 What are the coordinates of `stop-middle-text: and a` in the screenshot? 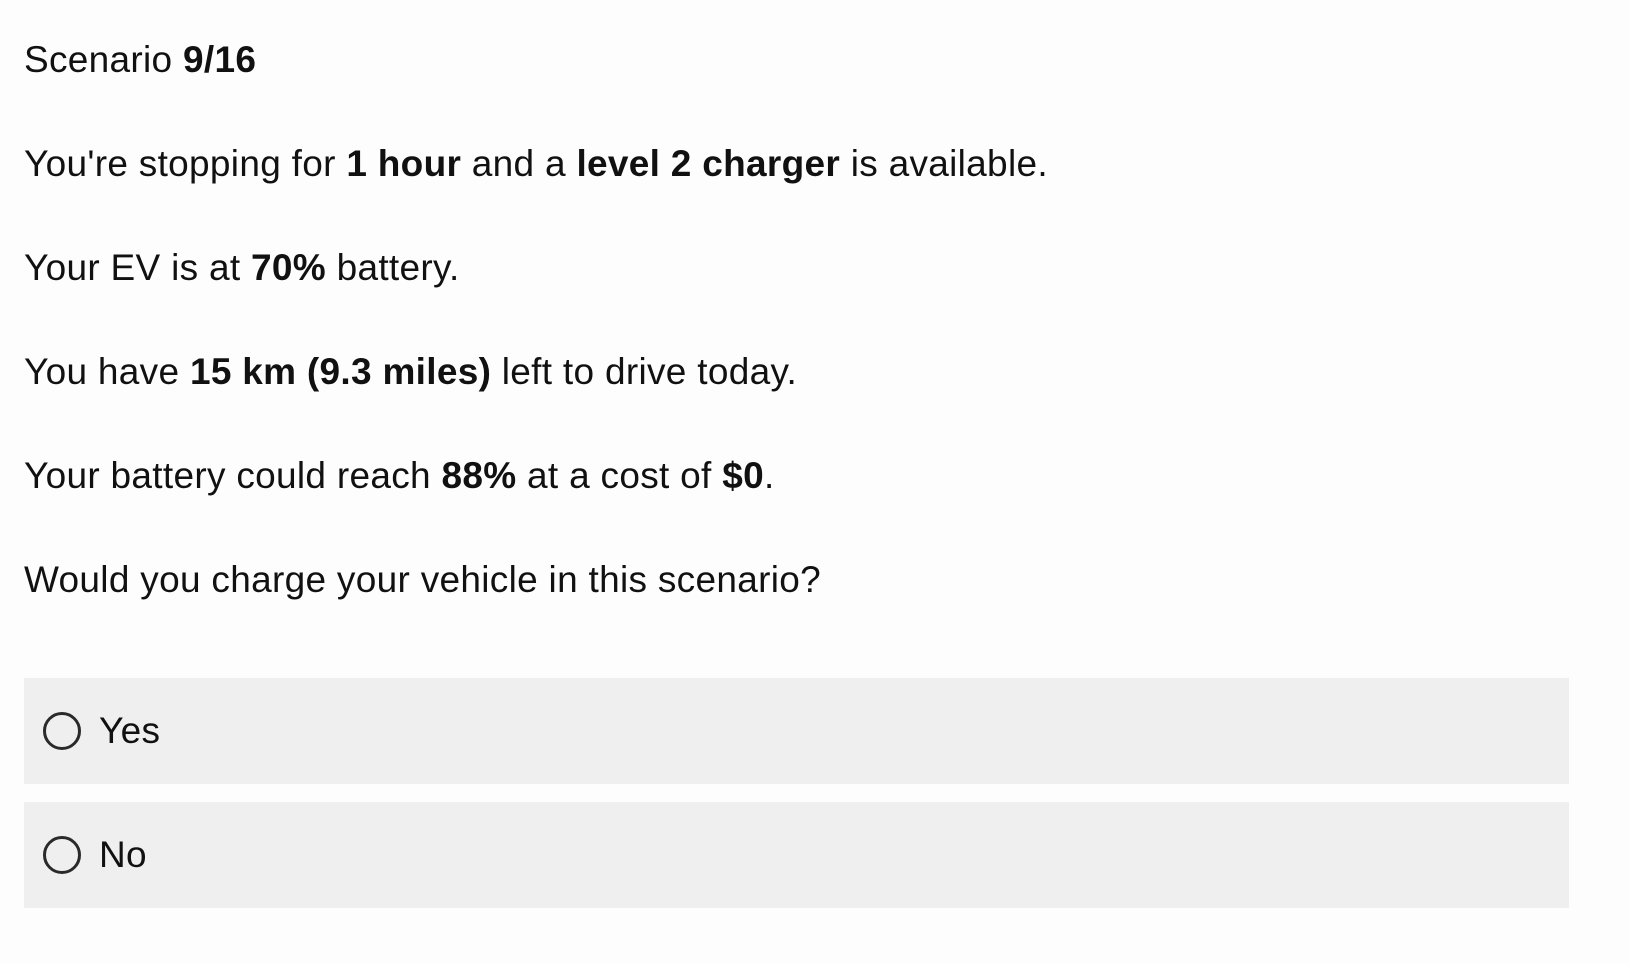 It's located at (519, 163).